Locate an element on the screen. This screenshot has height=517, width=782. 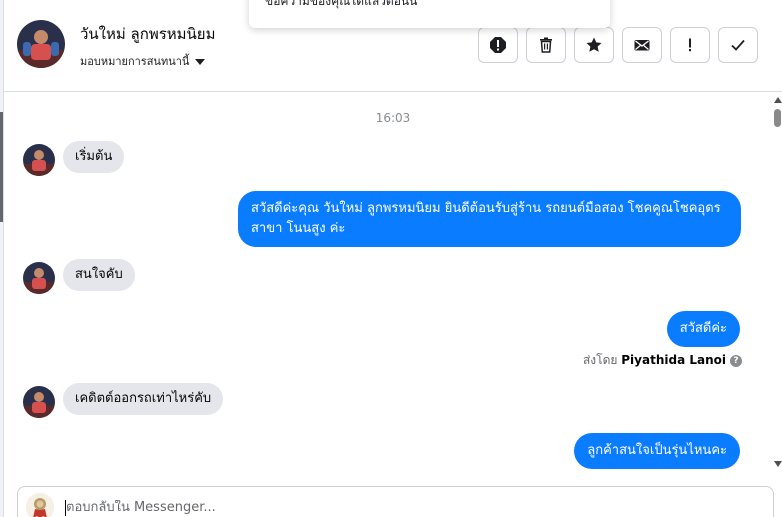
star-button is located at coordinates (594, 45).